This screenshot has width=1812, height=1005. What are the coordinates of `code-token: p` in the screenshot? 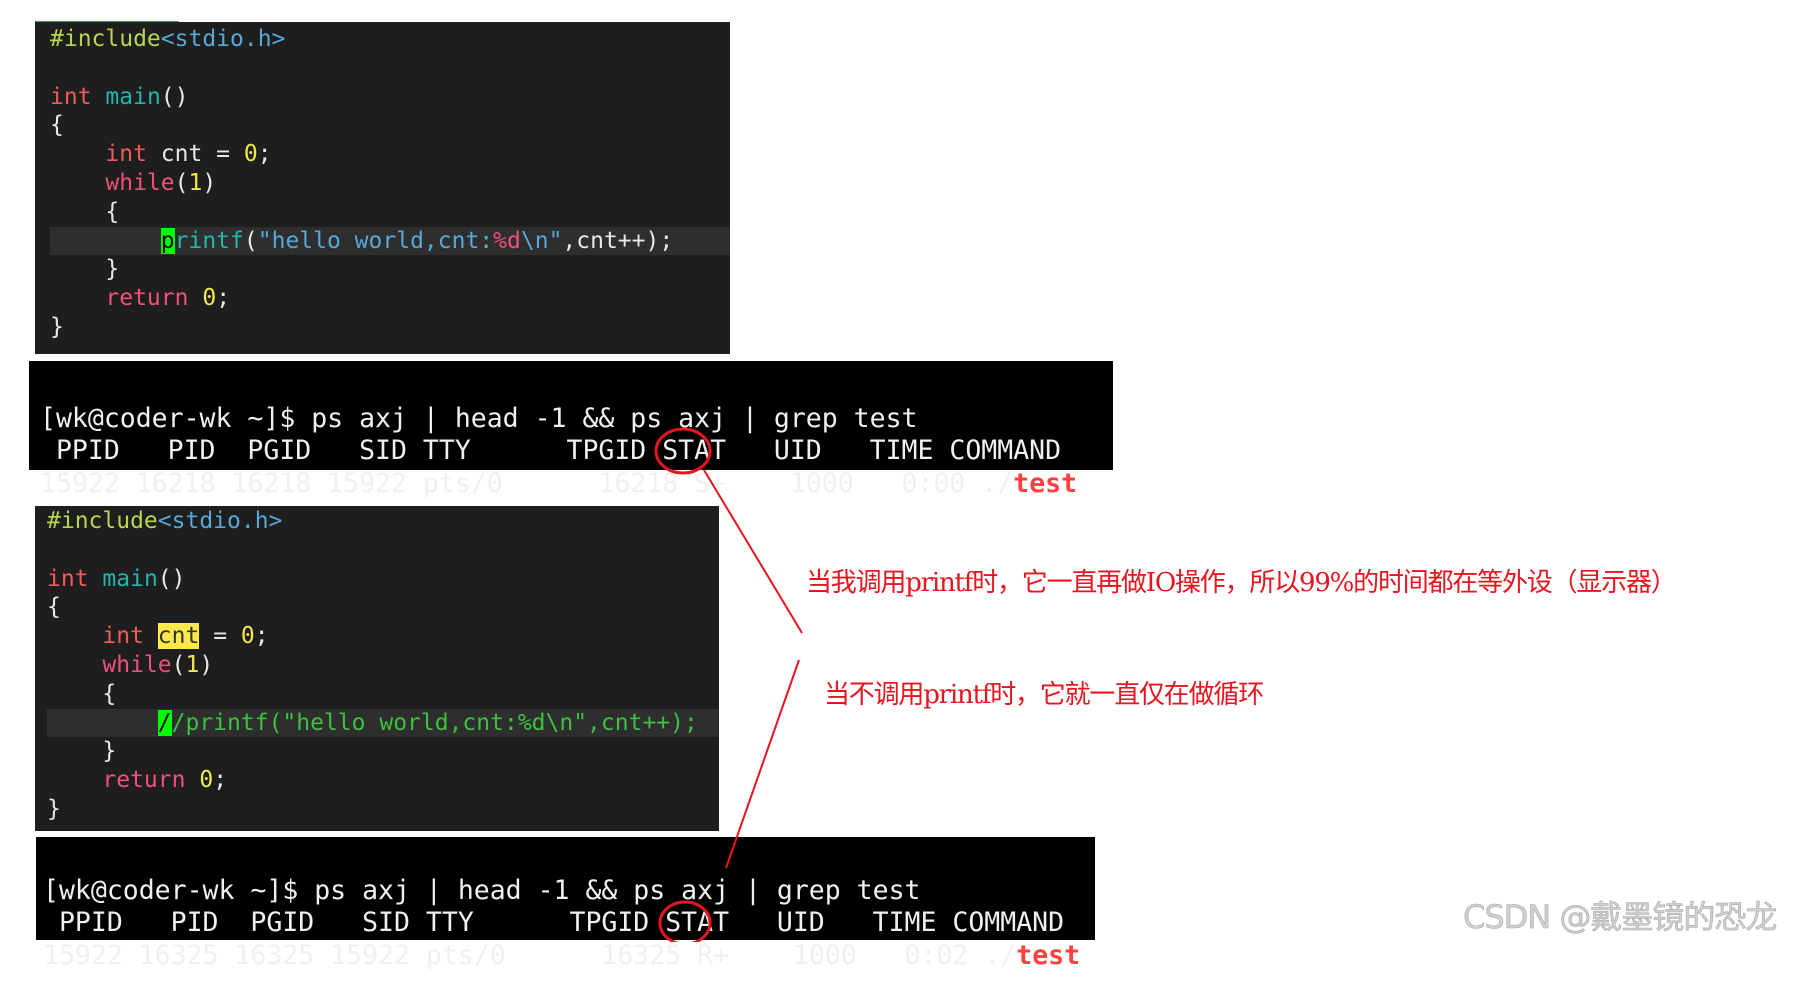 It's located at (167, 240).